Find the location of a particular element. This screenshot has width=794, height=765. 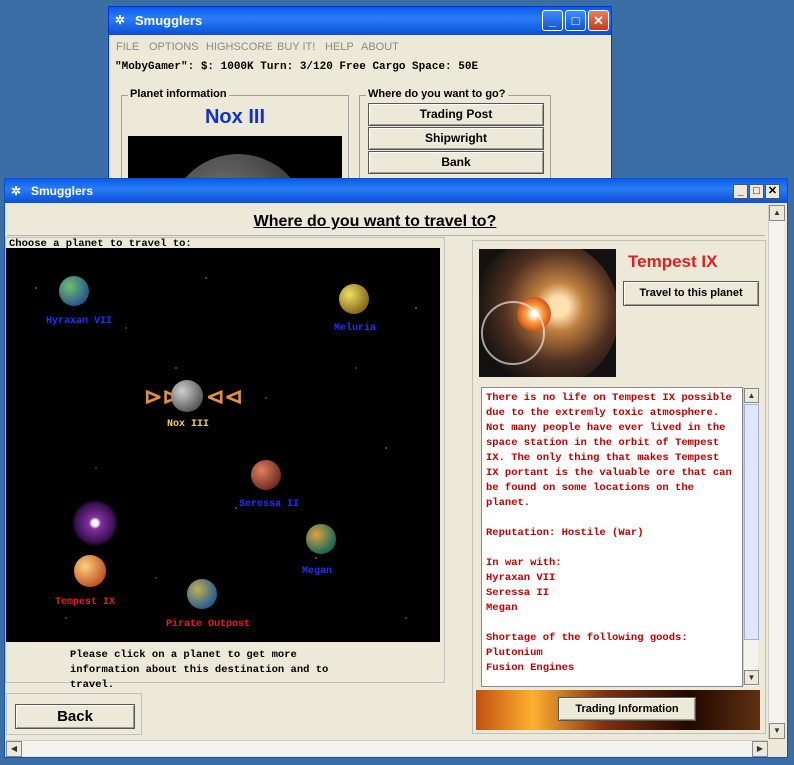

destination-label: Where do you want to go? is located at coordinates (437, 94).